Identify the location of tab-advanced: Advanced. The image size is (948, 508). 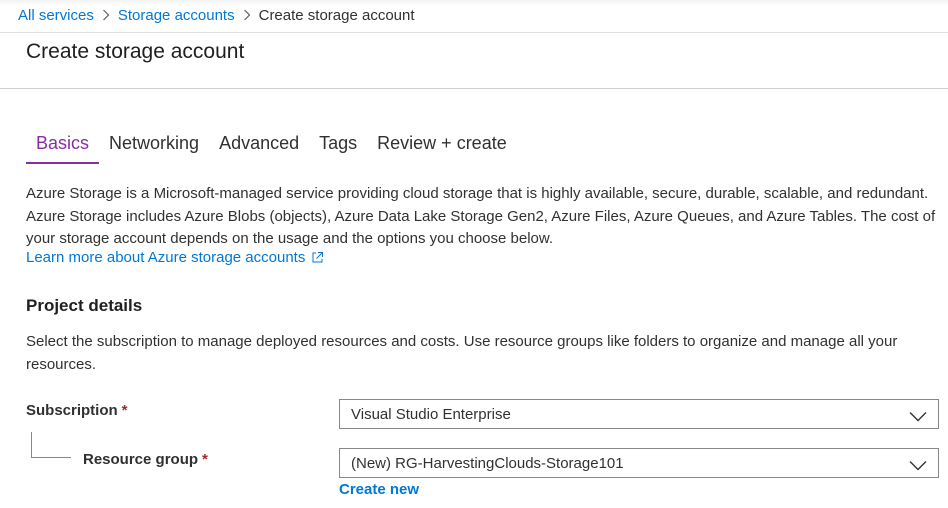
(259, 147).